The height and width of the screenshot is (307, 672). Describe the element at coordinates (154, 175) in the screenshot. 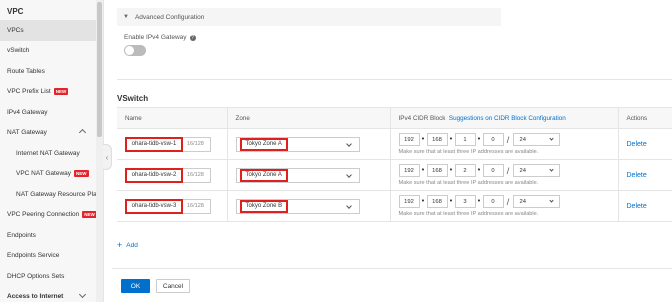

I see `vswitch-name-input: ohara-tidb-vsw-2` at that location.